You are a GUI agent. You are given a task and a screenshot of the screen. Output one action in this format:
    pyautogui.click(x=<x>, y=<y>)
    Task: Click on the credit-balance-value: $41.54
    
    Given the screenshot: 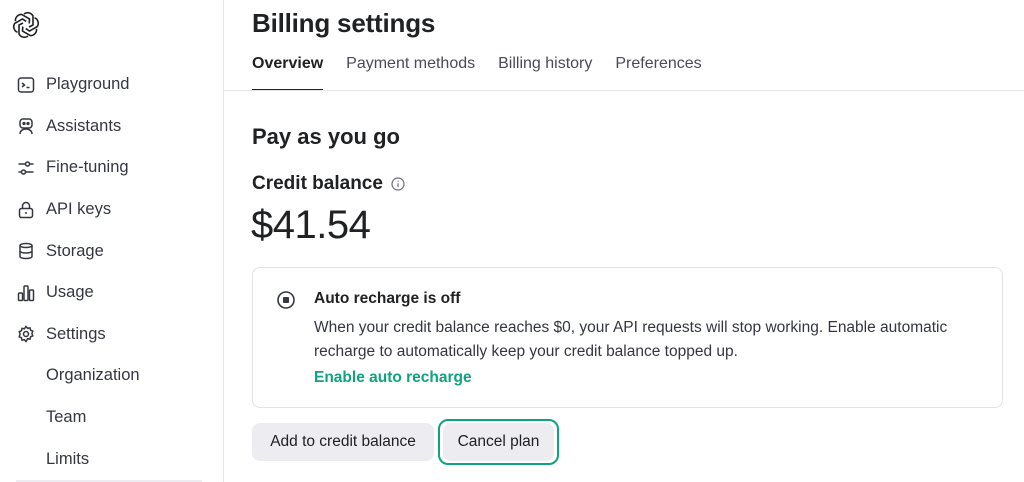 What is the action you would take?
    pyautogui.click(x=311, y=225)
    